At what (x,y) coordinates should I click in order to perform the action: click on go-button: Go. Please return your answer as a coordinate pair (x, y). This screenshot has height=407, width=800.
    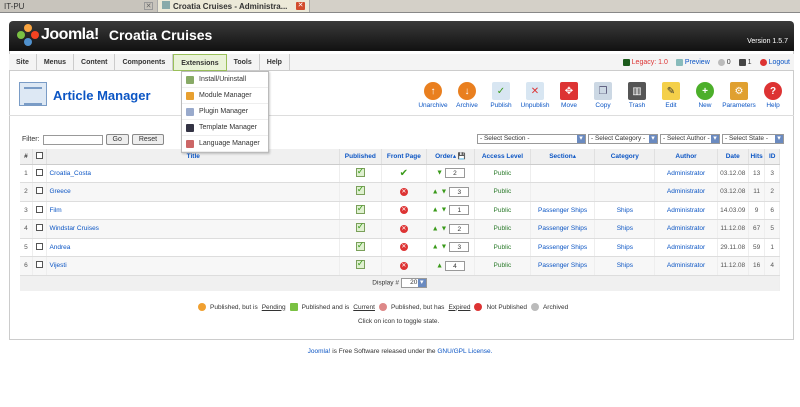
    Looking at the image, I should click on (117, 139).